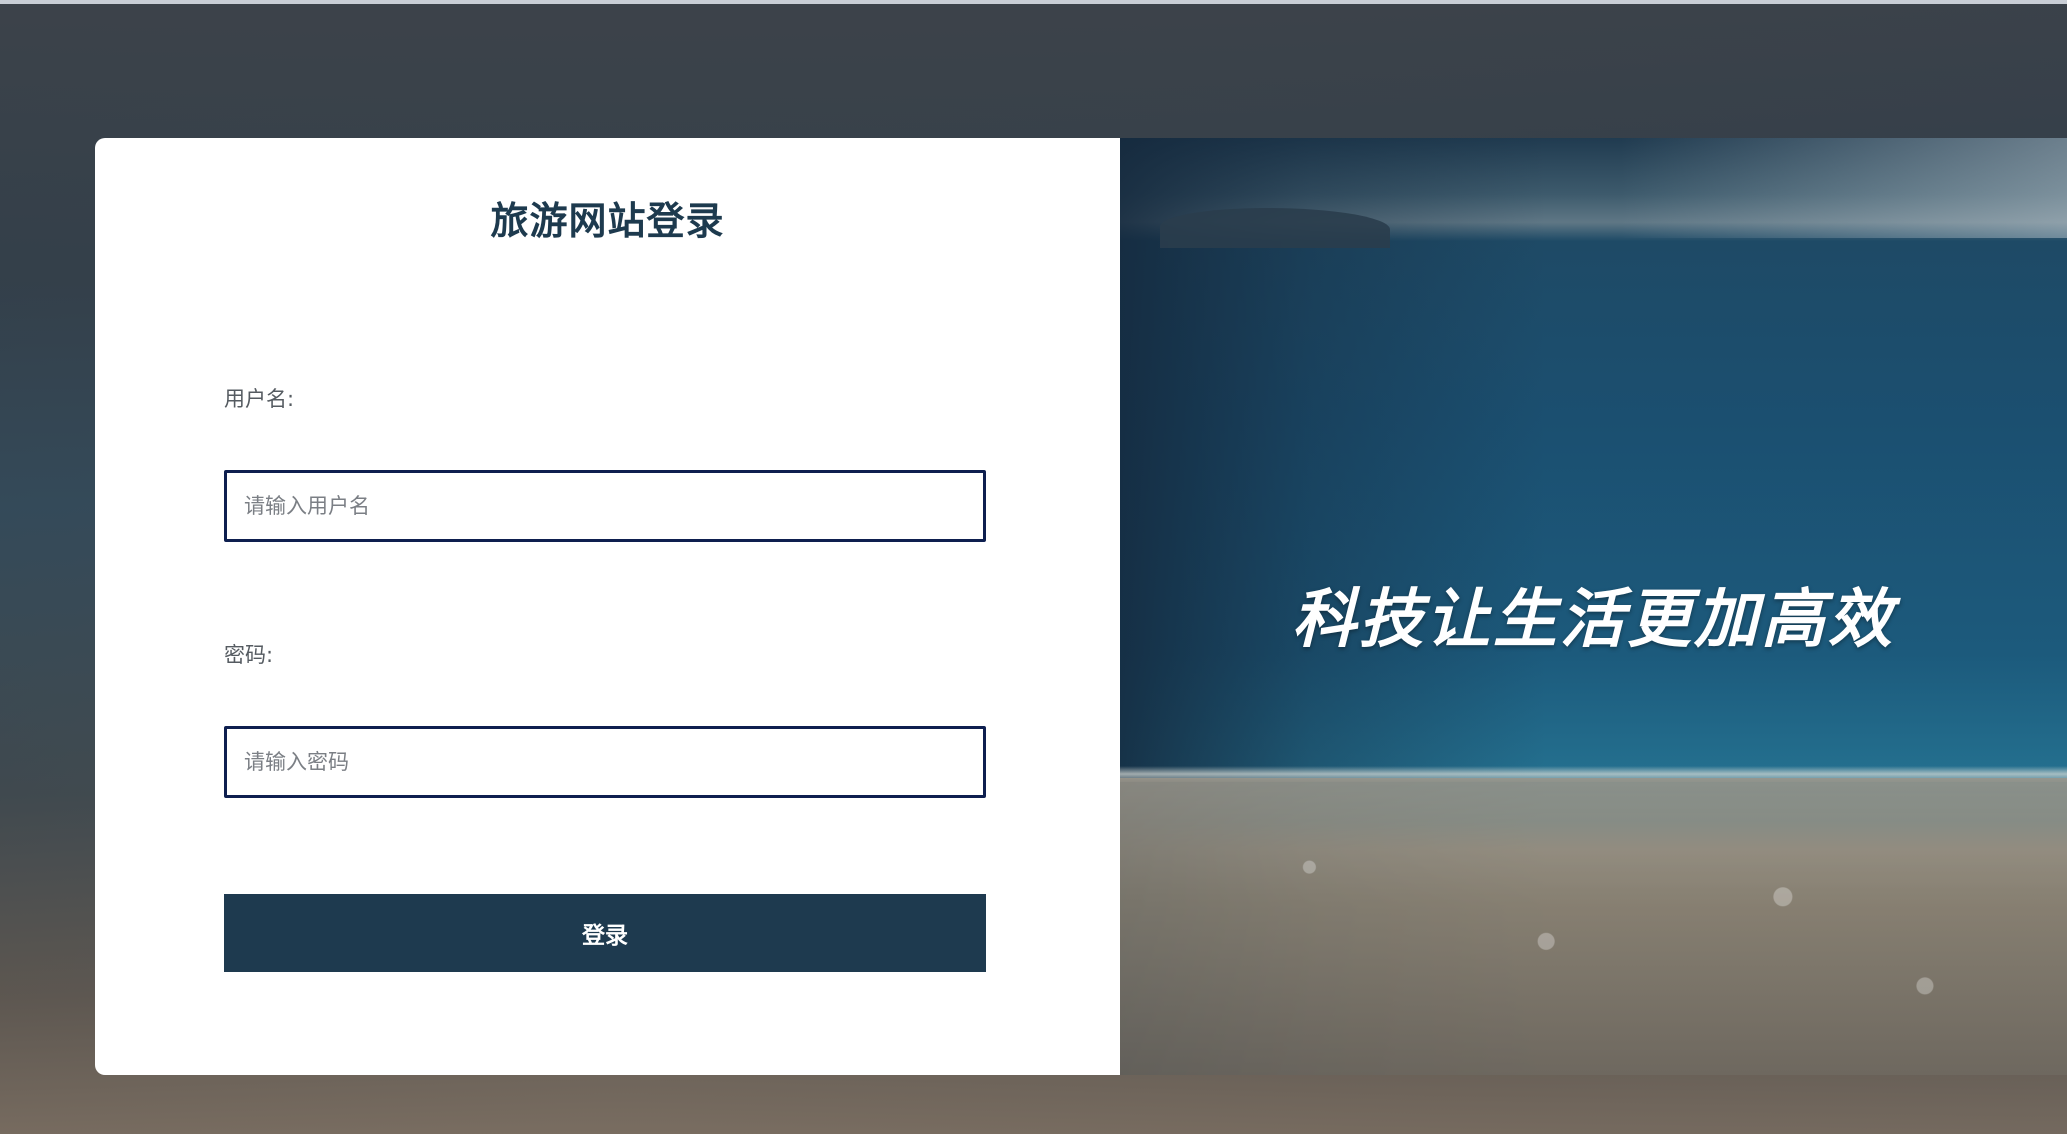  Describe the element at coordinates (605, 762) in the screenshot. I see `password-input` at that location.